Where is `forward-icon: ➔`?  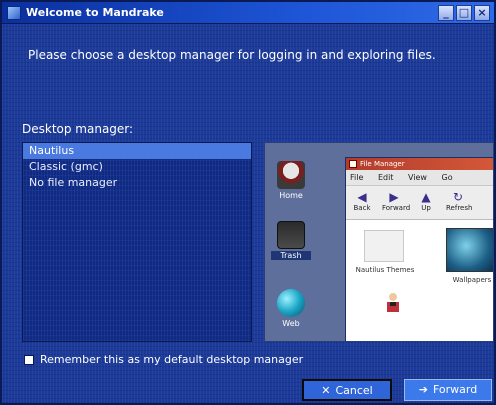
forward-icon: ➔ is located at coordinates (423, 389).